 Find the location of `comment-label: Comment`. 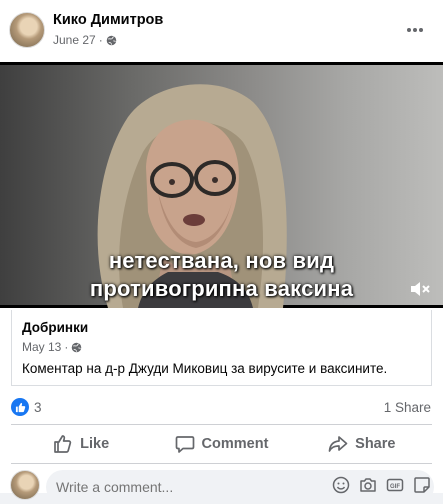

comment-label: Comment is located at coordinates (235, 444).